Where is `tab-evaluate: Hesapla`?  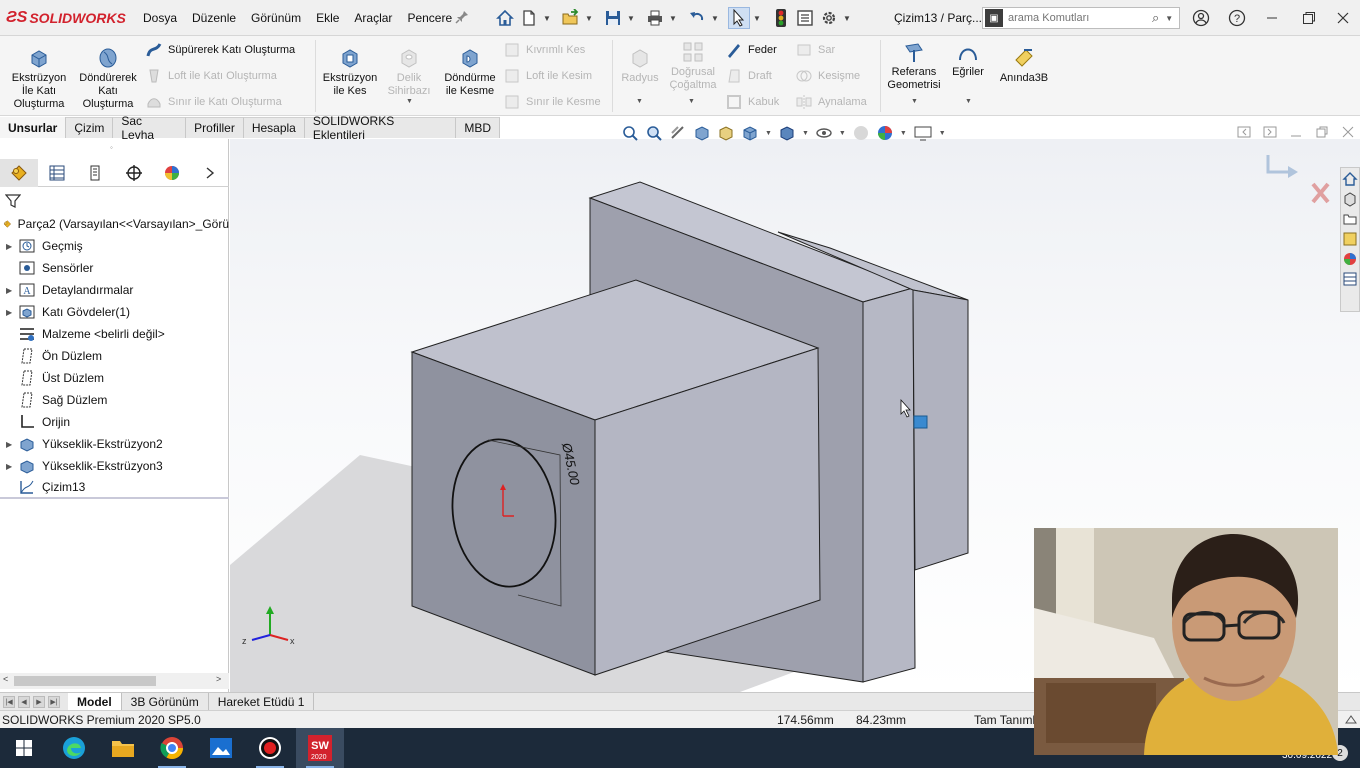 tab-evaluate: Hesapla is located at coordinates (274, 127).